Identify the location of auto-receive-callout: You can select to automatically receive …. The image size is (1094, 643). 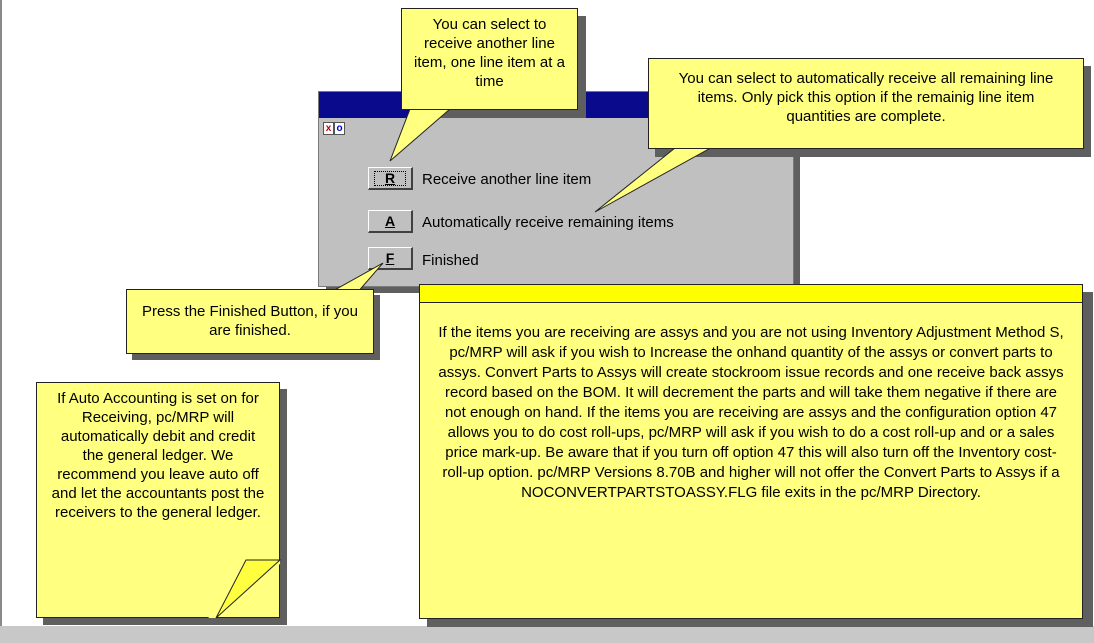
(866, 103).